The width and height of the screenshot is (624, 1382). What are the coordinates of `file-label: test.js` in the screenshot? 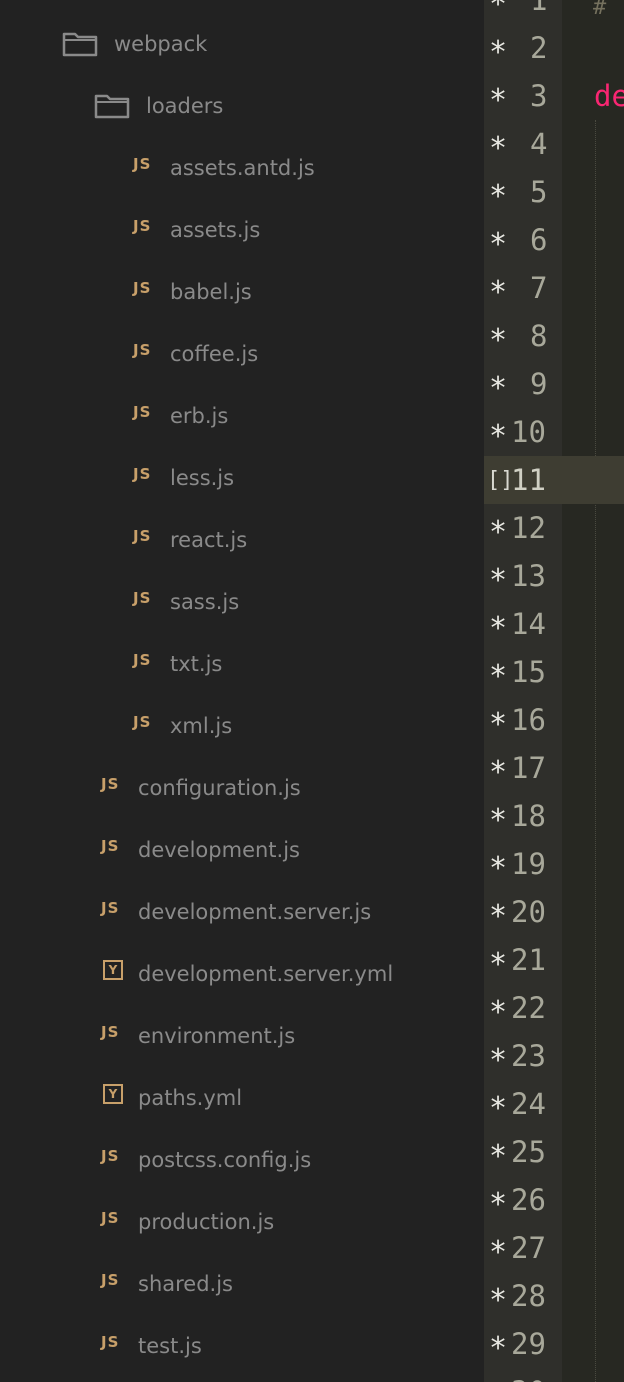 It's located at (170, 1346).